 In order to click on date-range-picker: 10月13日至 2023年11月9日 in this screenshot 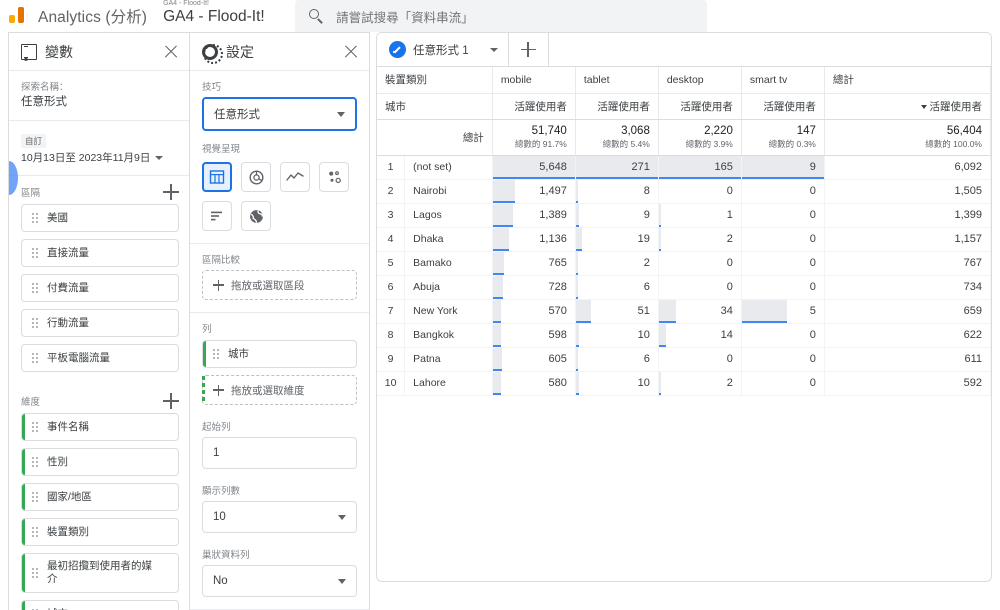, I will do `click(99, 157)`.